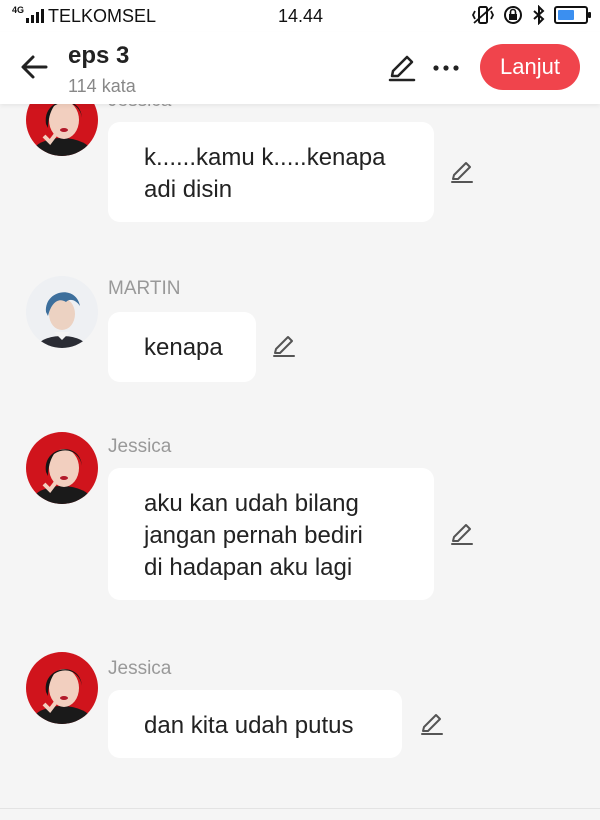 Image resolution: width=600 pixels, height=820 pixels. Describe the element at coordinates (513, 15) in the screenshot. I see `rotation-lock-icon` at that location.